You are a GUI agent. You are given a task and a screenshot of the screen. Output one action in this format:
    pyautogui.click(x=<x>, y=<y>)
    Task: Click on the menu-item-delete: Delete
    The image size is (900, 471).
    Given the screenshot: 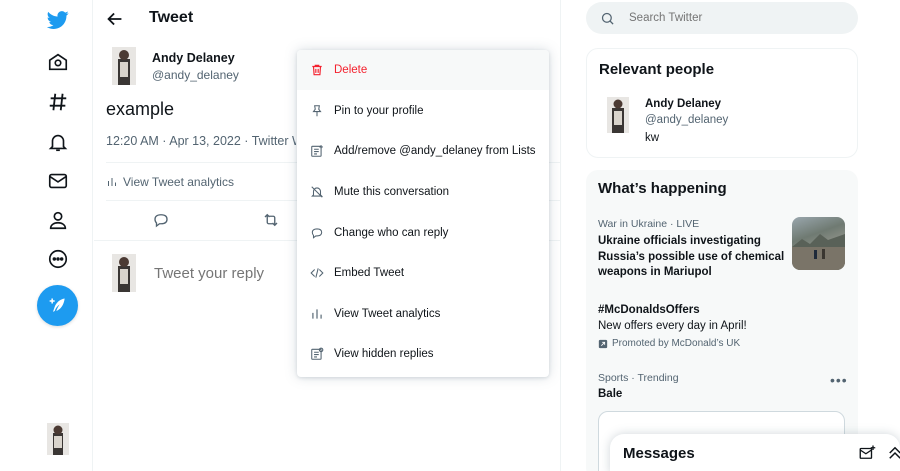 What is the action you would take?
    pyautogui.click(x=423, y=70)
    